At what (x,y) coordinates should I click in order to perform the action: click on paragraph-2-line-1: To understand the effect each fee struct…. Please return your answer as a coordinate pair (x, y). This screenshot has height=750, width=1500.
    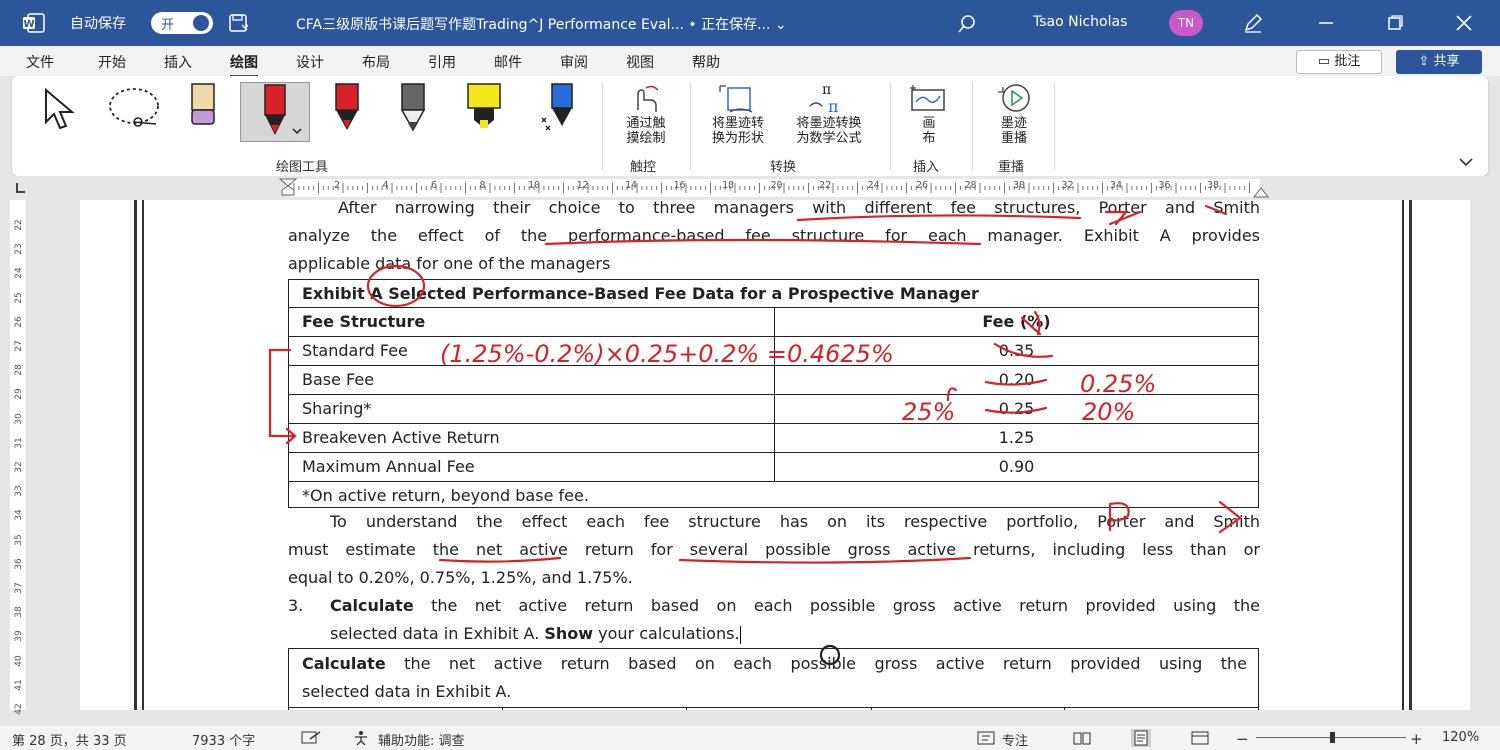
    Looking at the image, I should click on (774, 521).